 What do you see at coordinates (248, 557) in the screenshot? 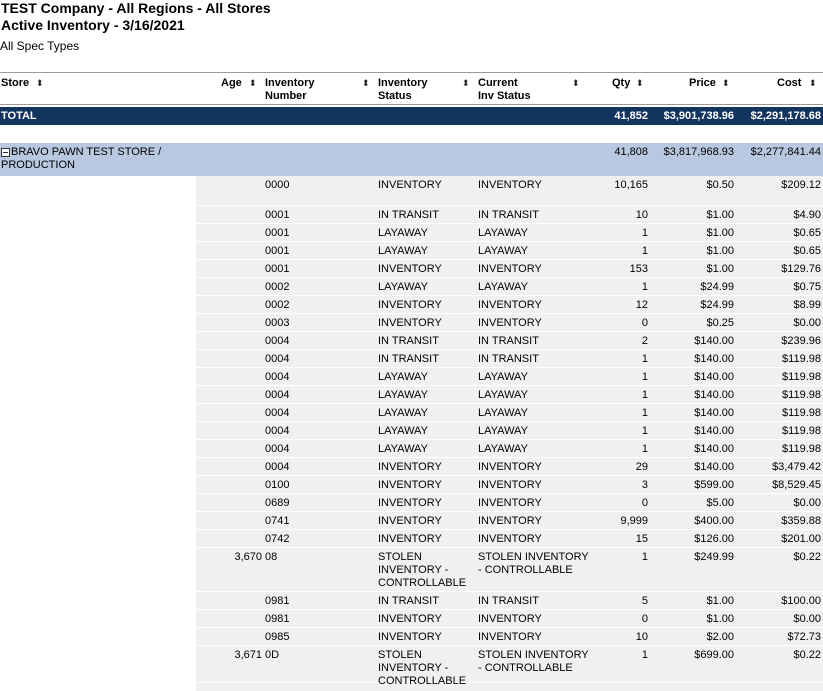
I see `cell-age: 3,670` at bounding box center [248, 557].